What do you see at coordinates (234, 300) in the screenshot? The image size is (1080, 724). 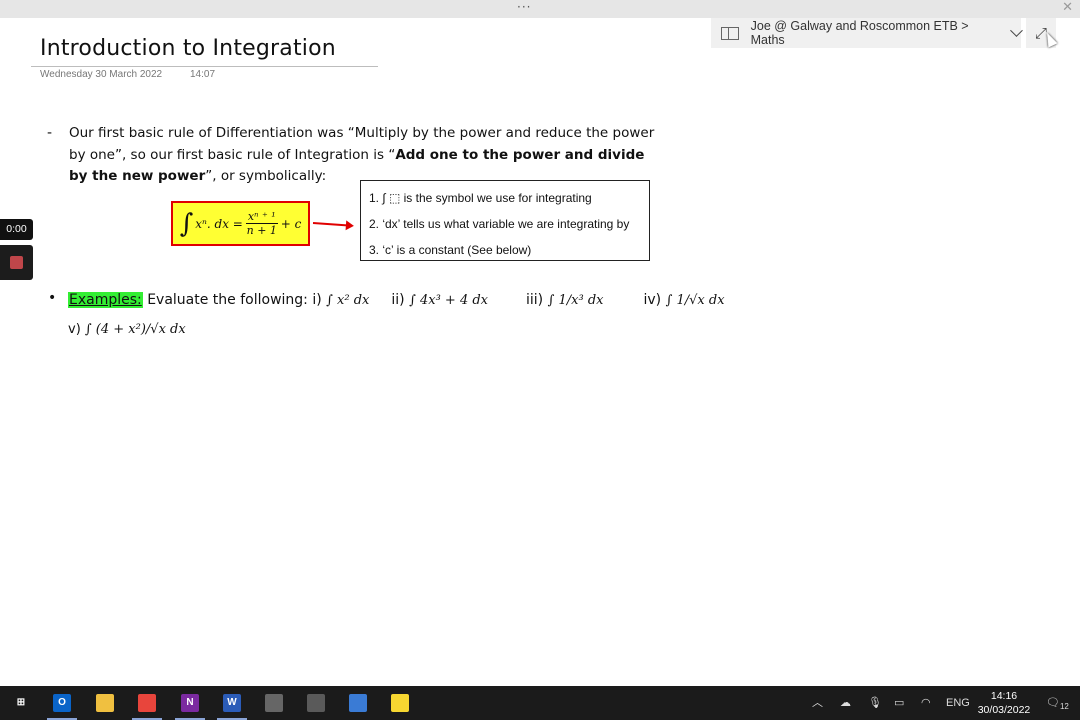 I see `examples-intro: Evaluate the following: i)` at bounding box center [234, 300].